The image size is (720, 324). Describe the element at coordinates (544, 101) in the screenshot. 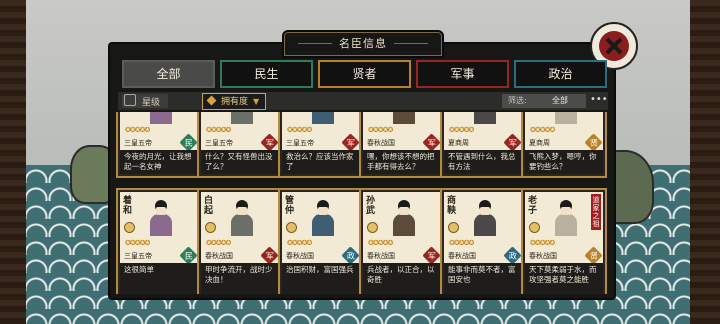

I see `filter-select: 筛选: 全部` at that location.